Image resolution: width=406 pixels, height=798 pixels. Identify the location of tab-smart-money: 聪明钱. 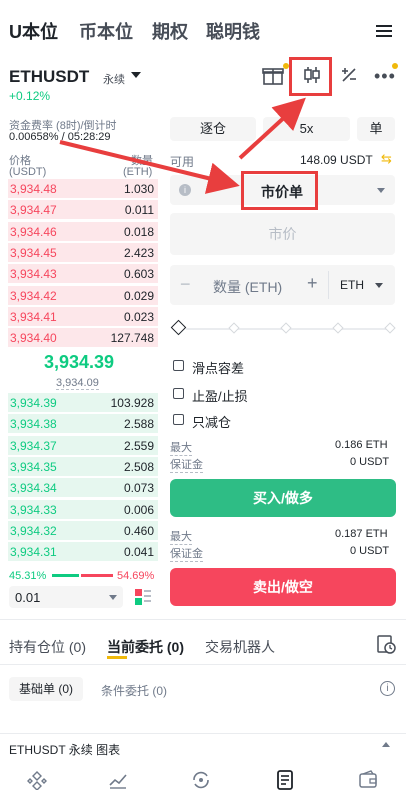
(233, 31).